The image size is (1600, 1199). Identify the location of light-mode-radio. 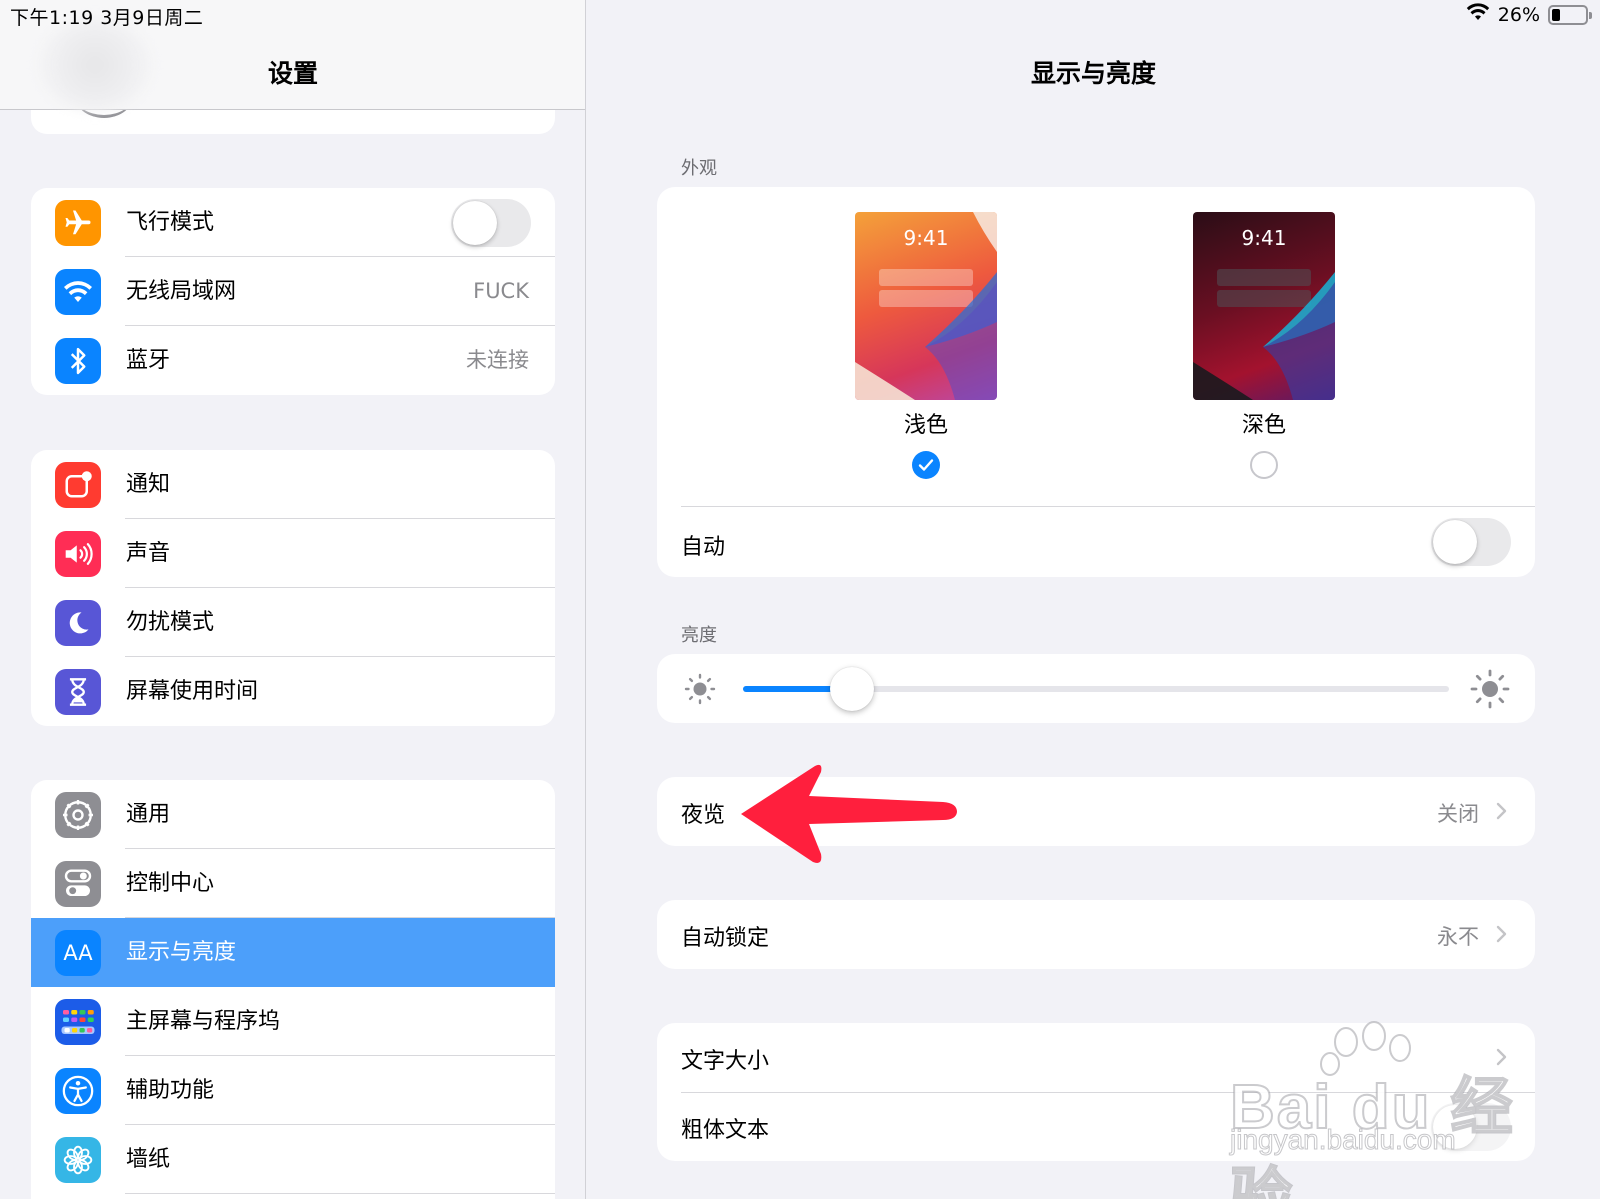
(926, 465).